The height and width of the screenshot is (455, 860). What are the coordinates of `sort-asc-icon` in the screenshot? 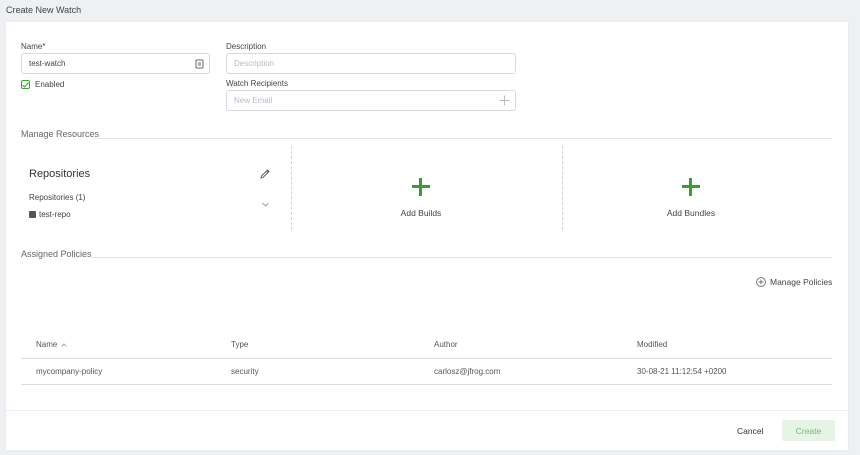 It's located at (64, 344).